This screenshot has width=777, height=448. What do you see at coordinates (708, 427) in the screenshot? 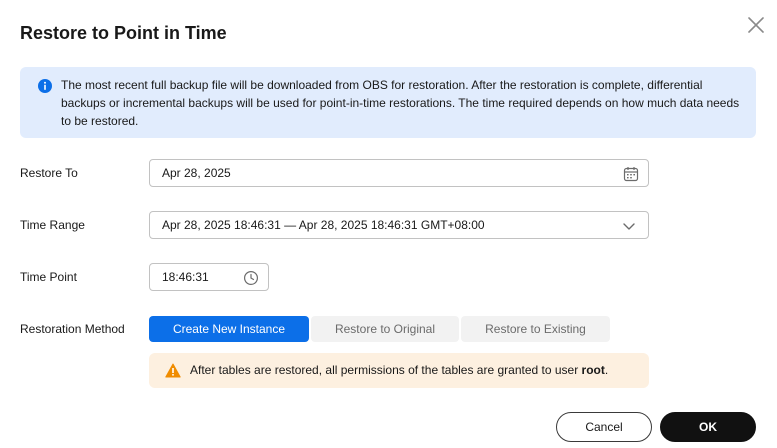
I see `ok-button: OK` at bounding box center [708, 427].